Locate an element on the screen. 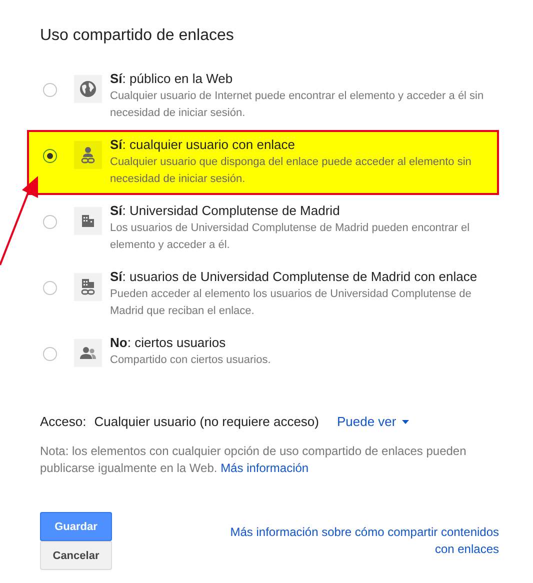 This screenshot has width=533, height=583. option-description: Pueden acceder al elemento los usuarios de Universidad Complutense de Madrid que reciban el enlace. is located at coordinates (291, 303).